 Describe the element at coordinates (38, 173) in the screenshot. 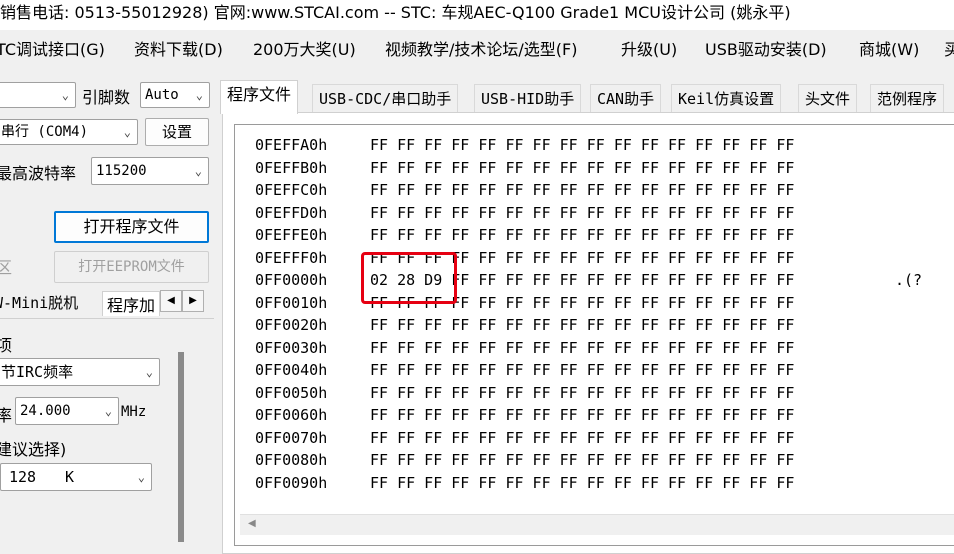

I see `max-baud-label: 最高波特率` at that location.